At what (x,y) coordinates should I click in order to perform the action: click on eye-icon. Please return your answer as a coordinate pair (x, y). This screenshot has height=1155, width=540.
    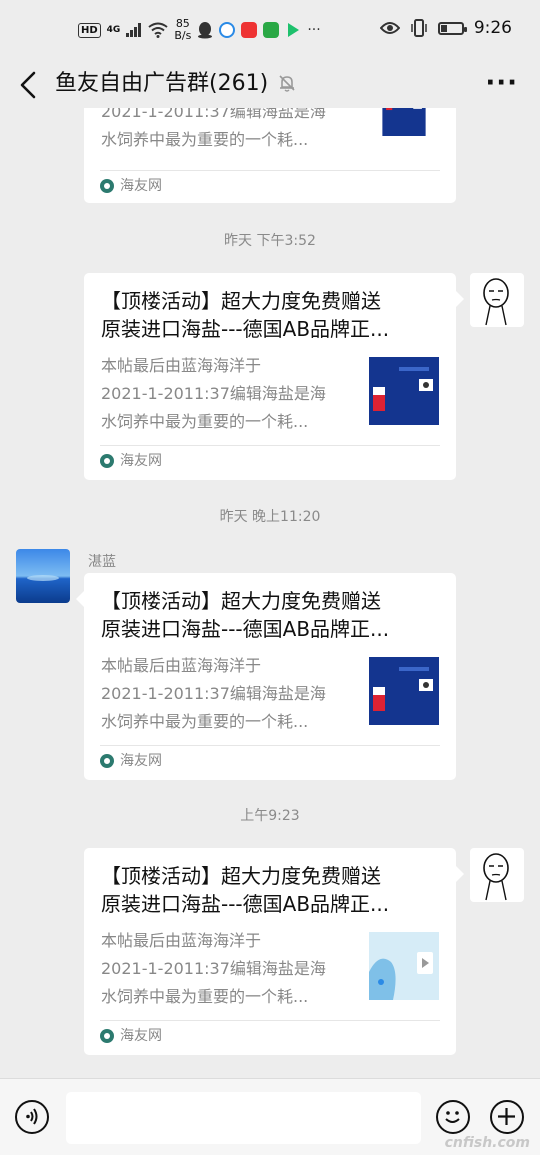
    Looking at the image, I should click on (389, 28).